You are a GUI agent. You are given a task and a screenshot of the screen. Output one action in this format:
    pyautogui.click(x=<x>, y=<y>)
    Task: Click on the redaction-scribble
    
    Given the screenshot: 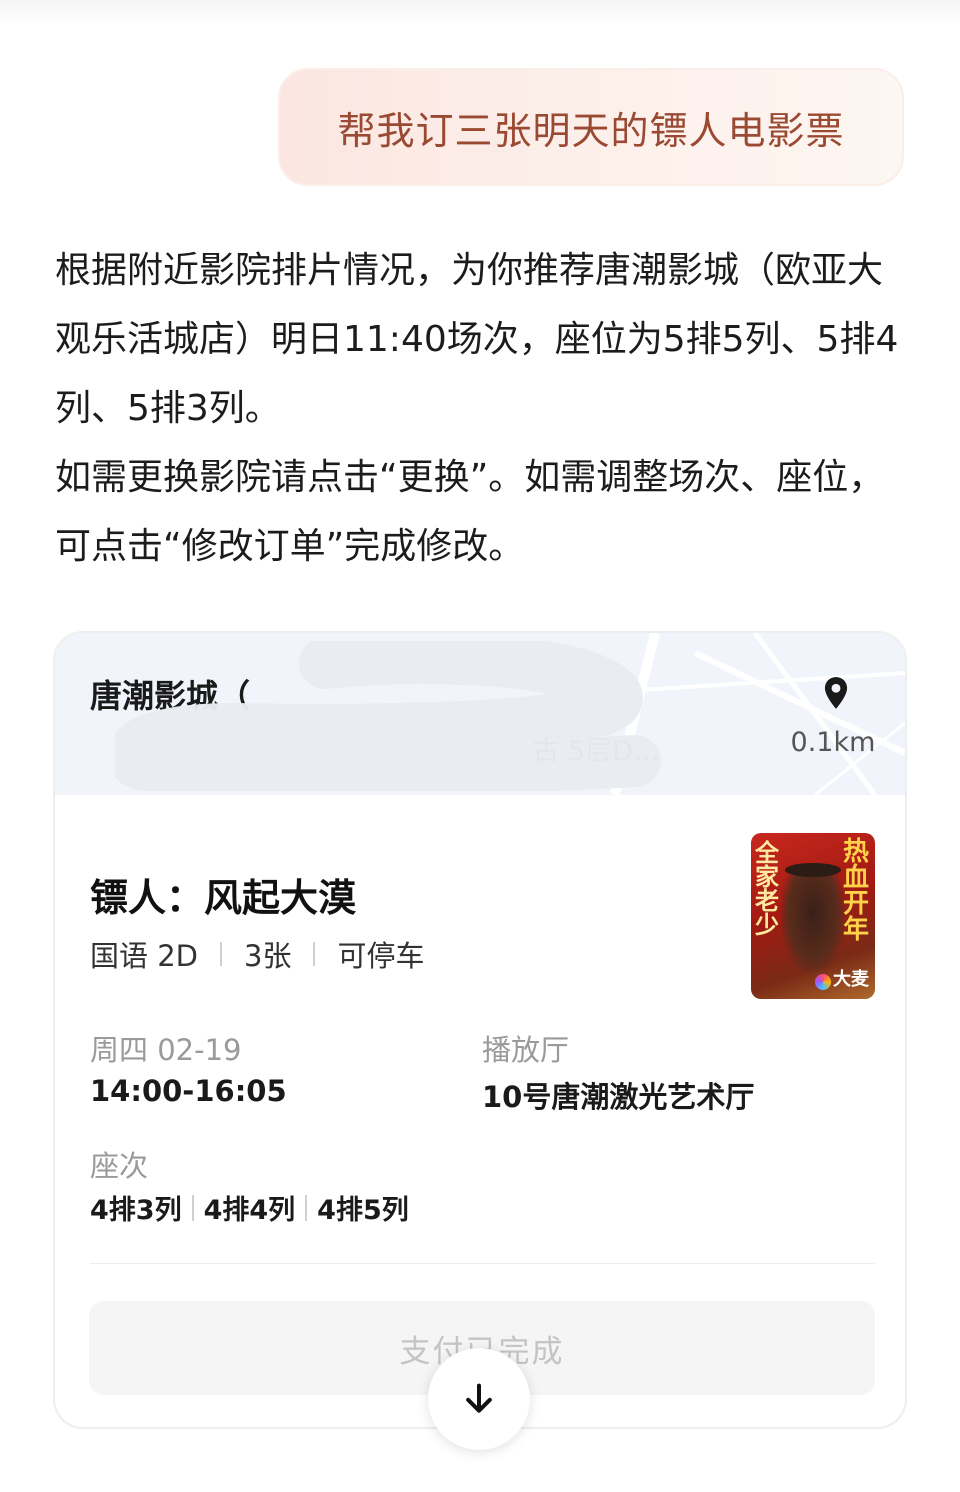 What is the action you would take?
    pyautogui.click(x=388, y=716)
    